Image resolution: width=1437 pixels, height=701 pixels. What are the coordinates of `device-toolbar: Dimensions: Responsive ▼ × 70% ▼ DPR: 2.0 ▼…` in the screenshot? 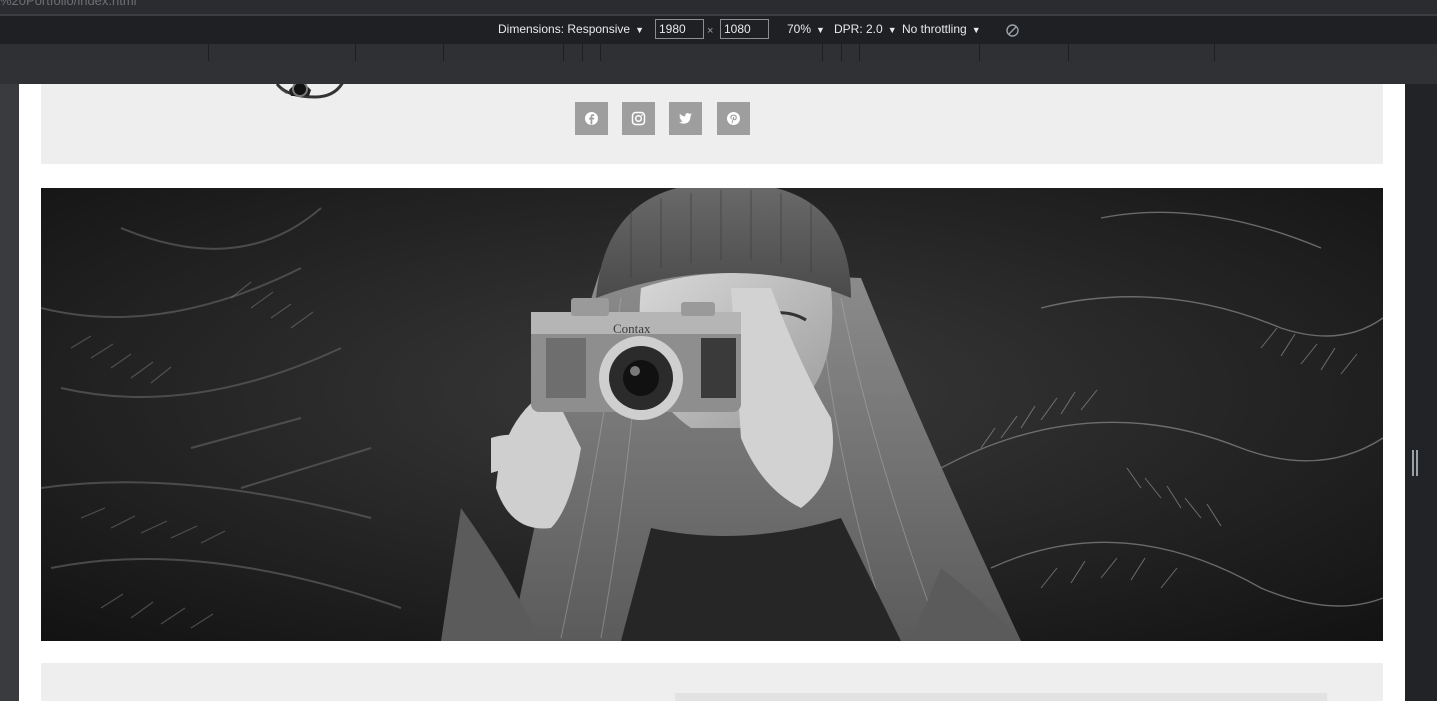 It's located at (718, 30).